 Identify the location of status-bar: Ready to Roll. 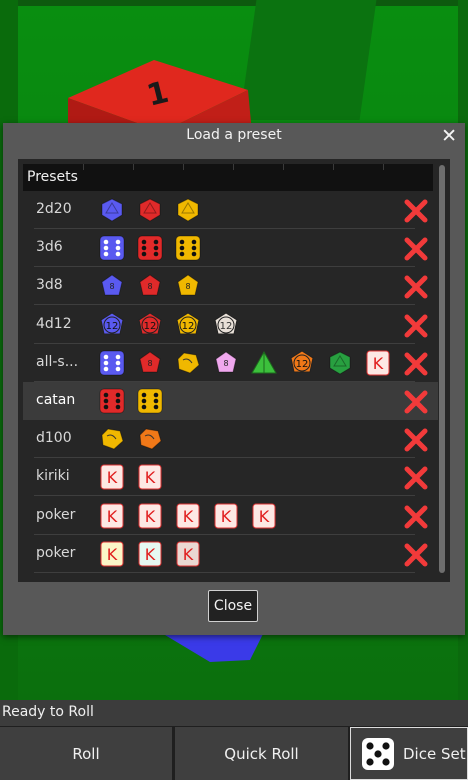
(234, 713).